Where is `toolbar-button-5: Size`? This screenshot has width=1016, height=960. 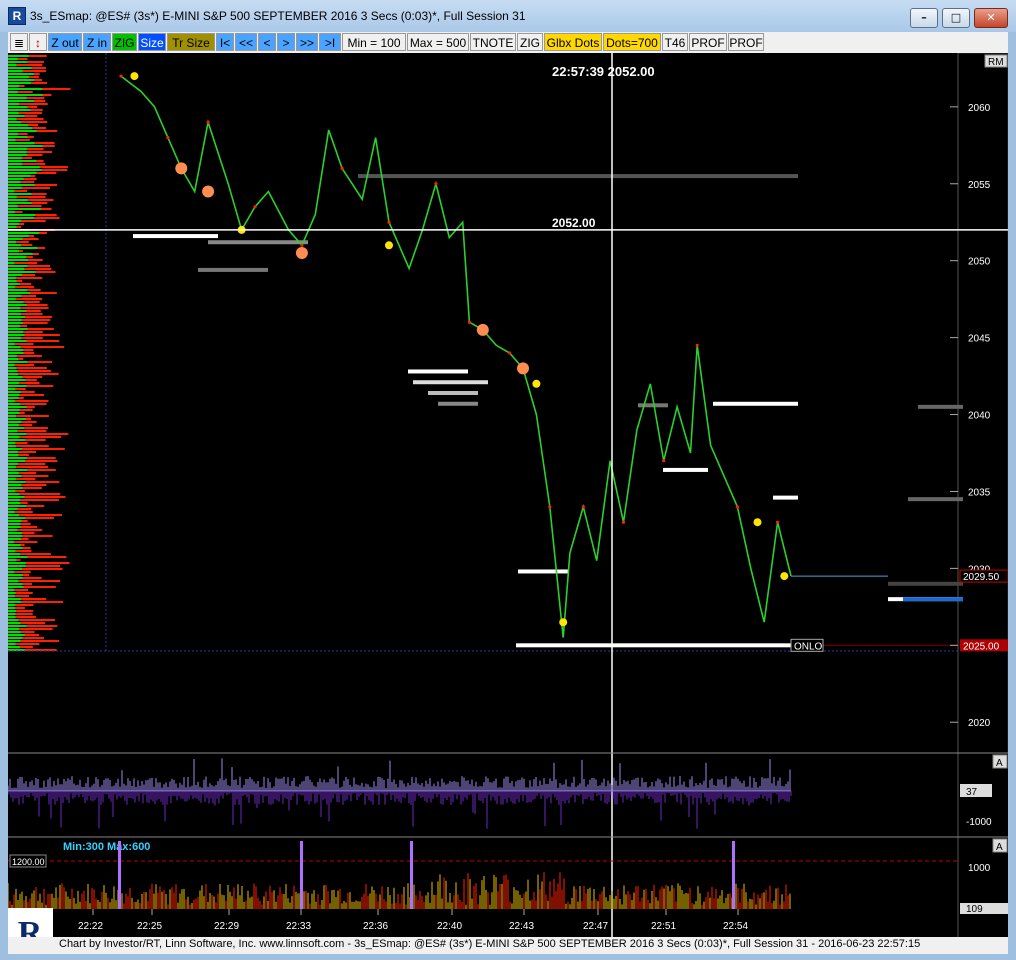
toolbar-button-5: Size is located at coordinates (152, 42).